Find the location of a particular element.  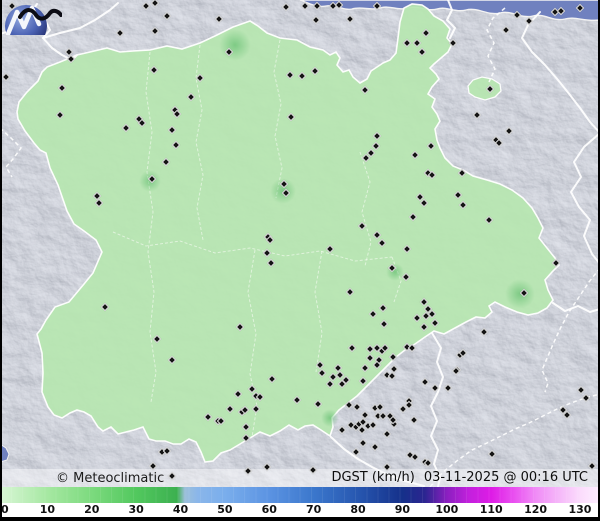

scale-tick-label: 80 is located at coordinates (358, 509).